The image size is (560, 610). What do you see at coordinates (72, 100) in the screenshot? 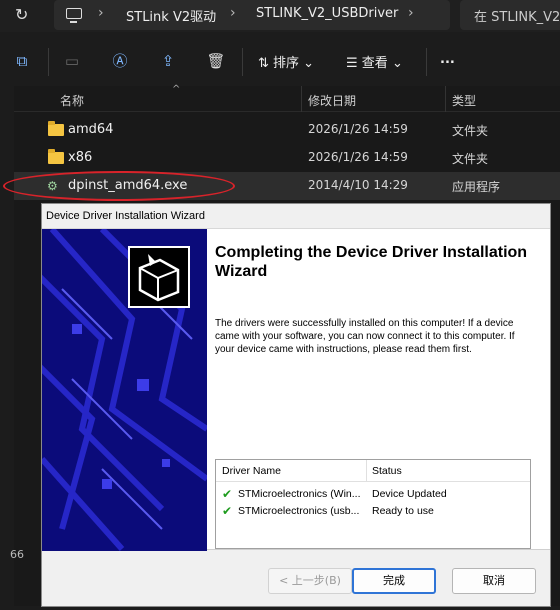
I see `column-name: 名称` at bounding box center [72, 100].